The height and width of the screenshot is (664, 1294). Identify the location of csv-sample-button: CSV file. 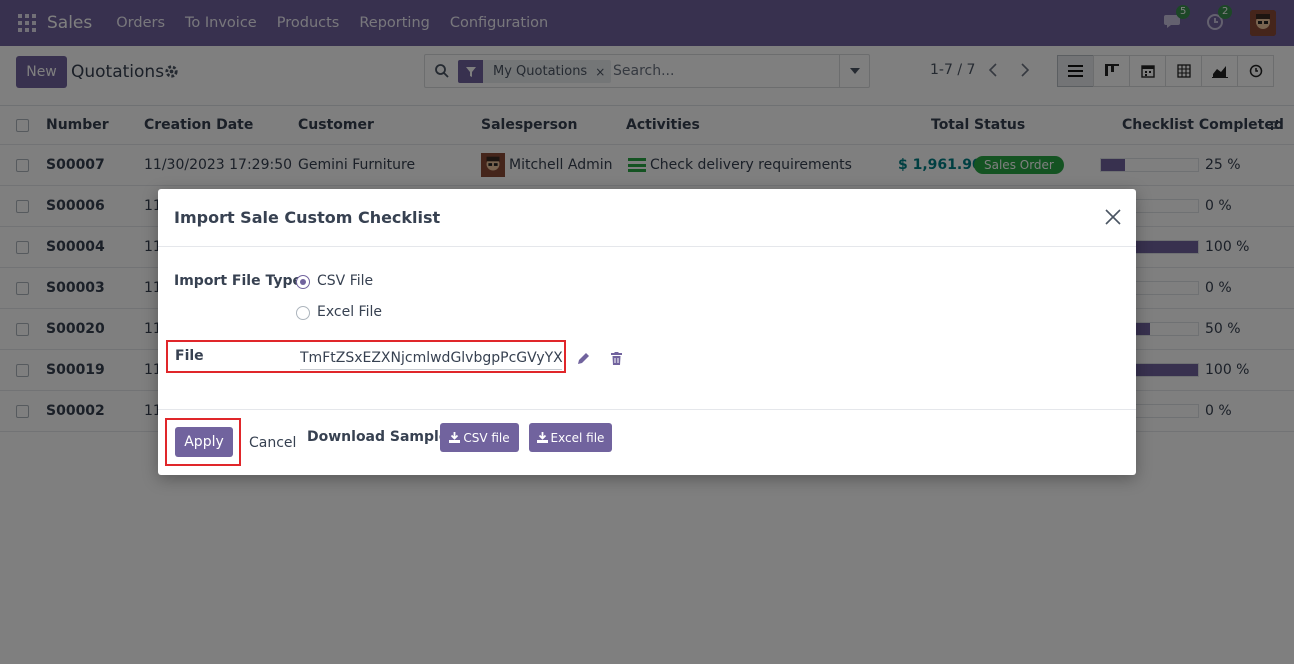
(479, 437).